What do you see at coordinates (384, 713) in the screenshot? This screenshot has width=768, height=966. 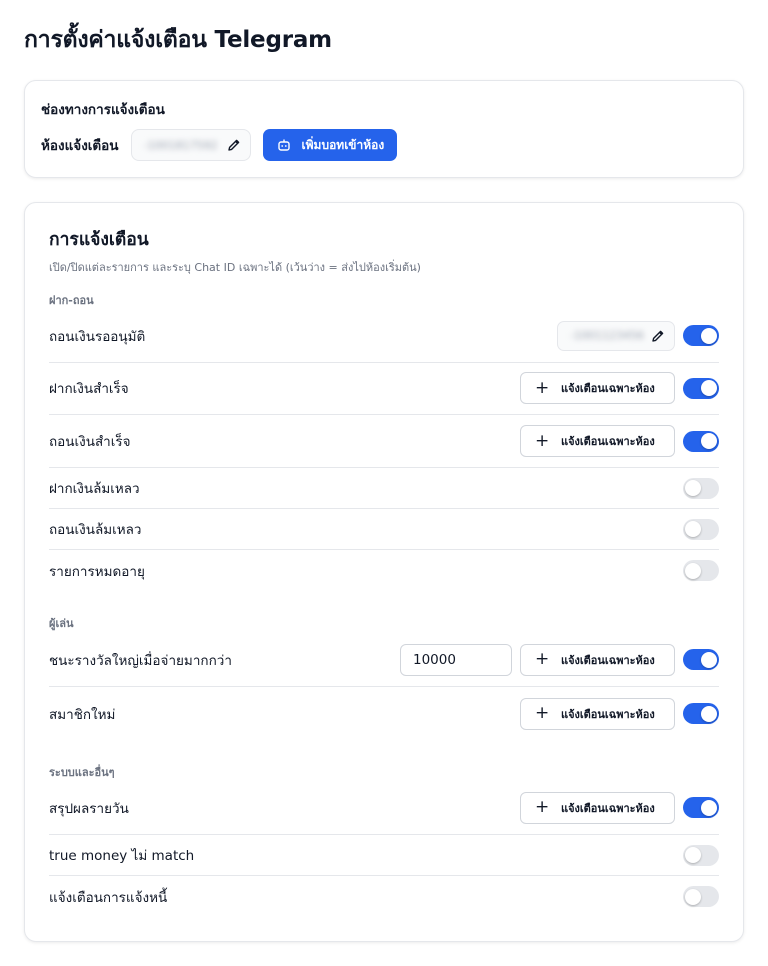 I see `notification-row: สมาชิกใหม่ + แจ้งเตือนเฉพาะห้อง` at bounding box center [384, 713].